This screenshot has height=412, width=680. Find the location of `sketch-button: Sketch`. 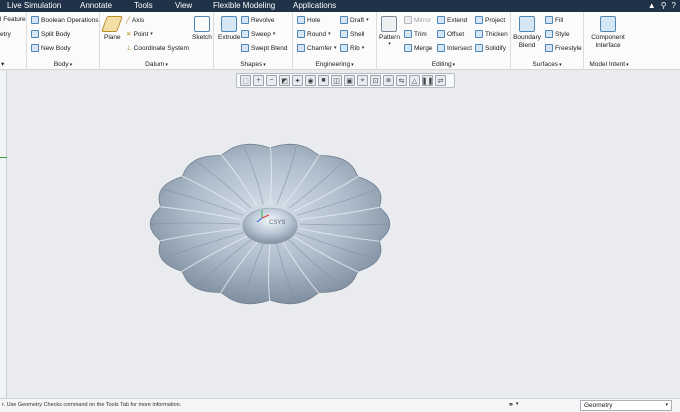

sketch-button: Sketch is located at coordinates (202, 28).